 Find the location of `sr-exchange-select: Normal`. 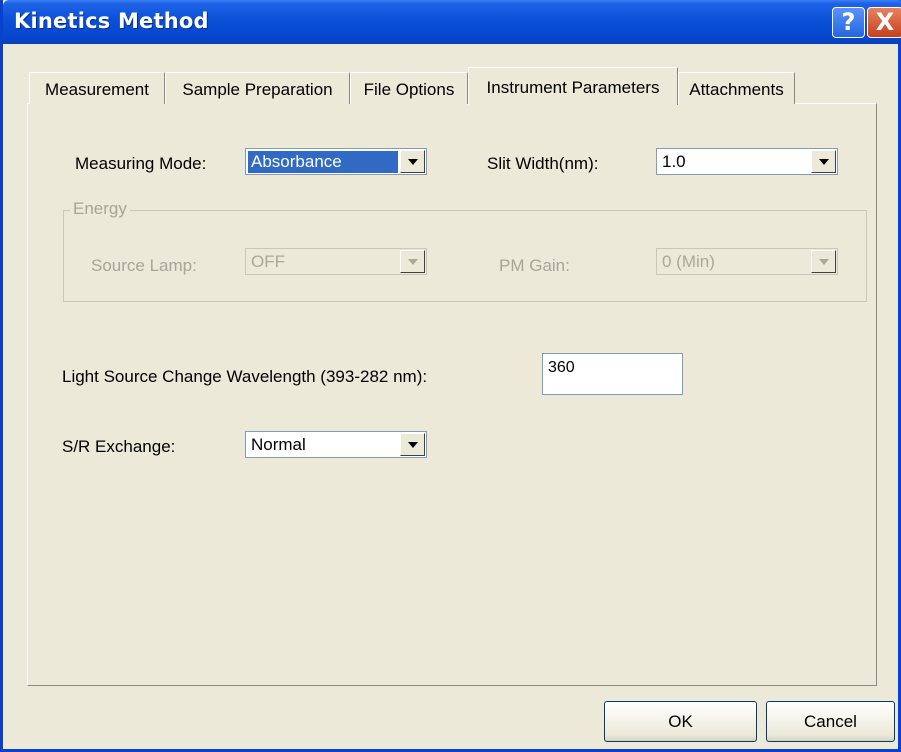

sr-exchange-select: Normal is located at coordinates (336, 444).